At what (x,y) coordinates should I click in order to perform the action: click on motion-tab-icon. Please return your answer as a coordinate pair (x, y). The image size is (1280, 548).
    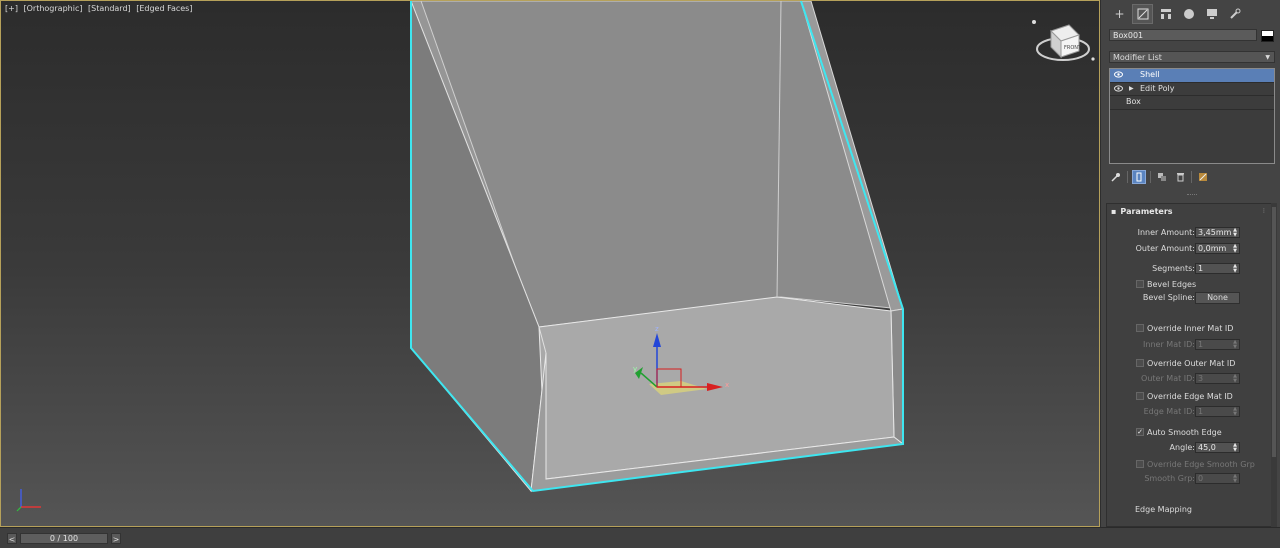
    Looking at the image, I should click on (1188, 14).